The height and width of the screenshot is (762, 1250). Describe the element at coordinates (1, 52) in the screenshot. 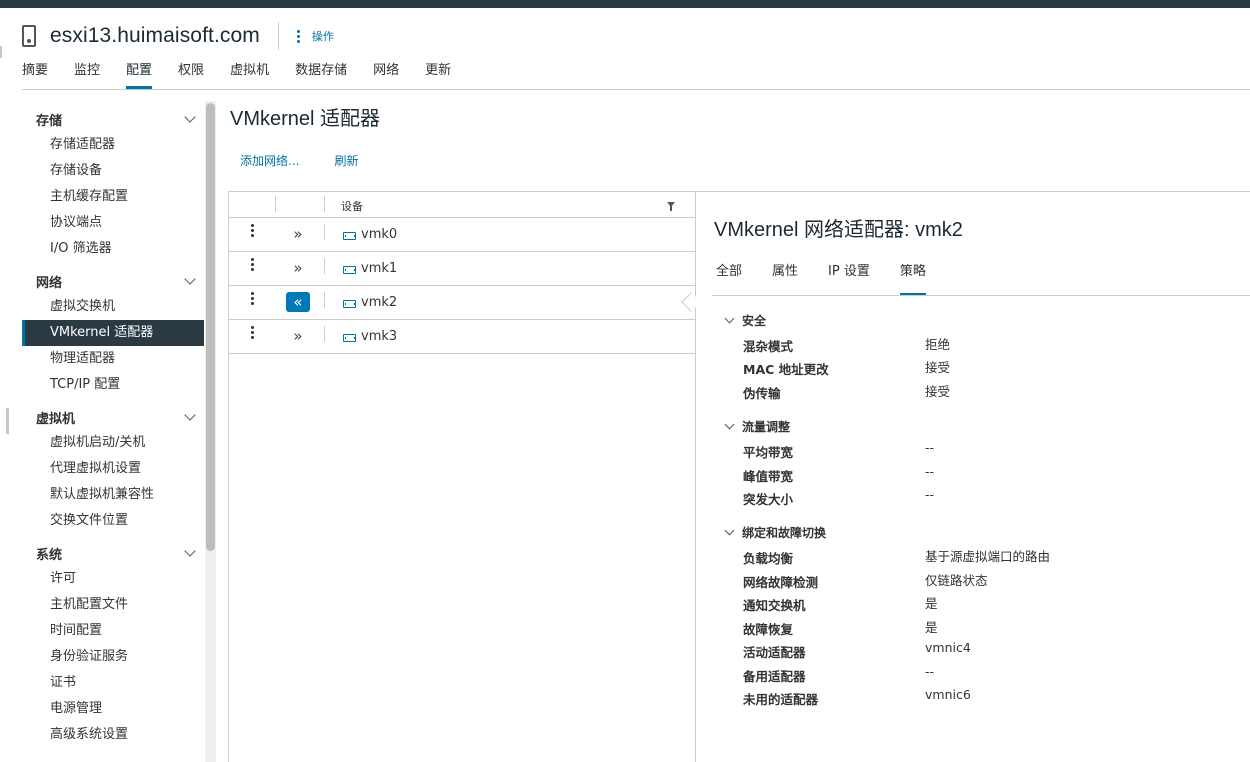

I see `collapse-handle-top` at that location.